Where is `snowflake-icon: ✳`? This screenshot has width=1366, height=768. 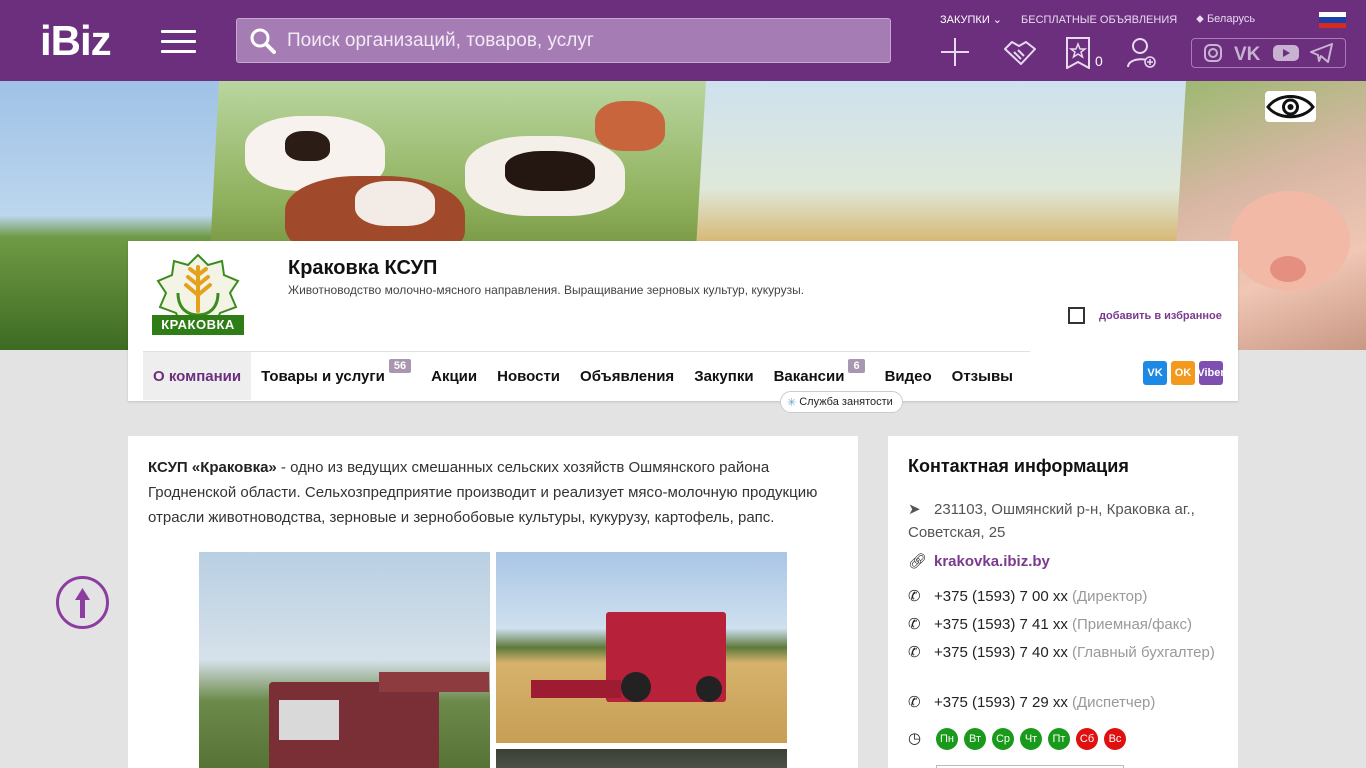 snowflake-icon: ✳ is located at coordinates (792, 402).